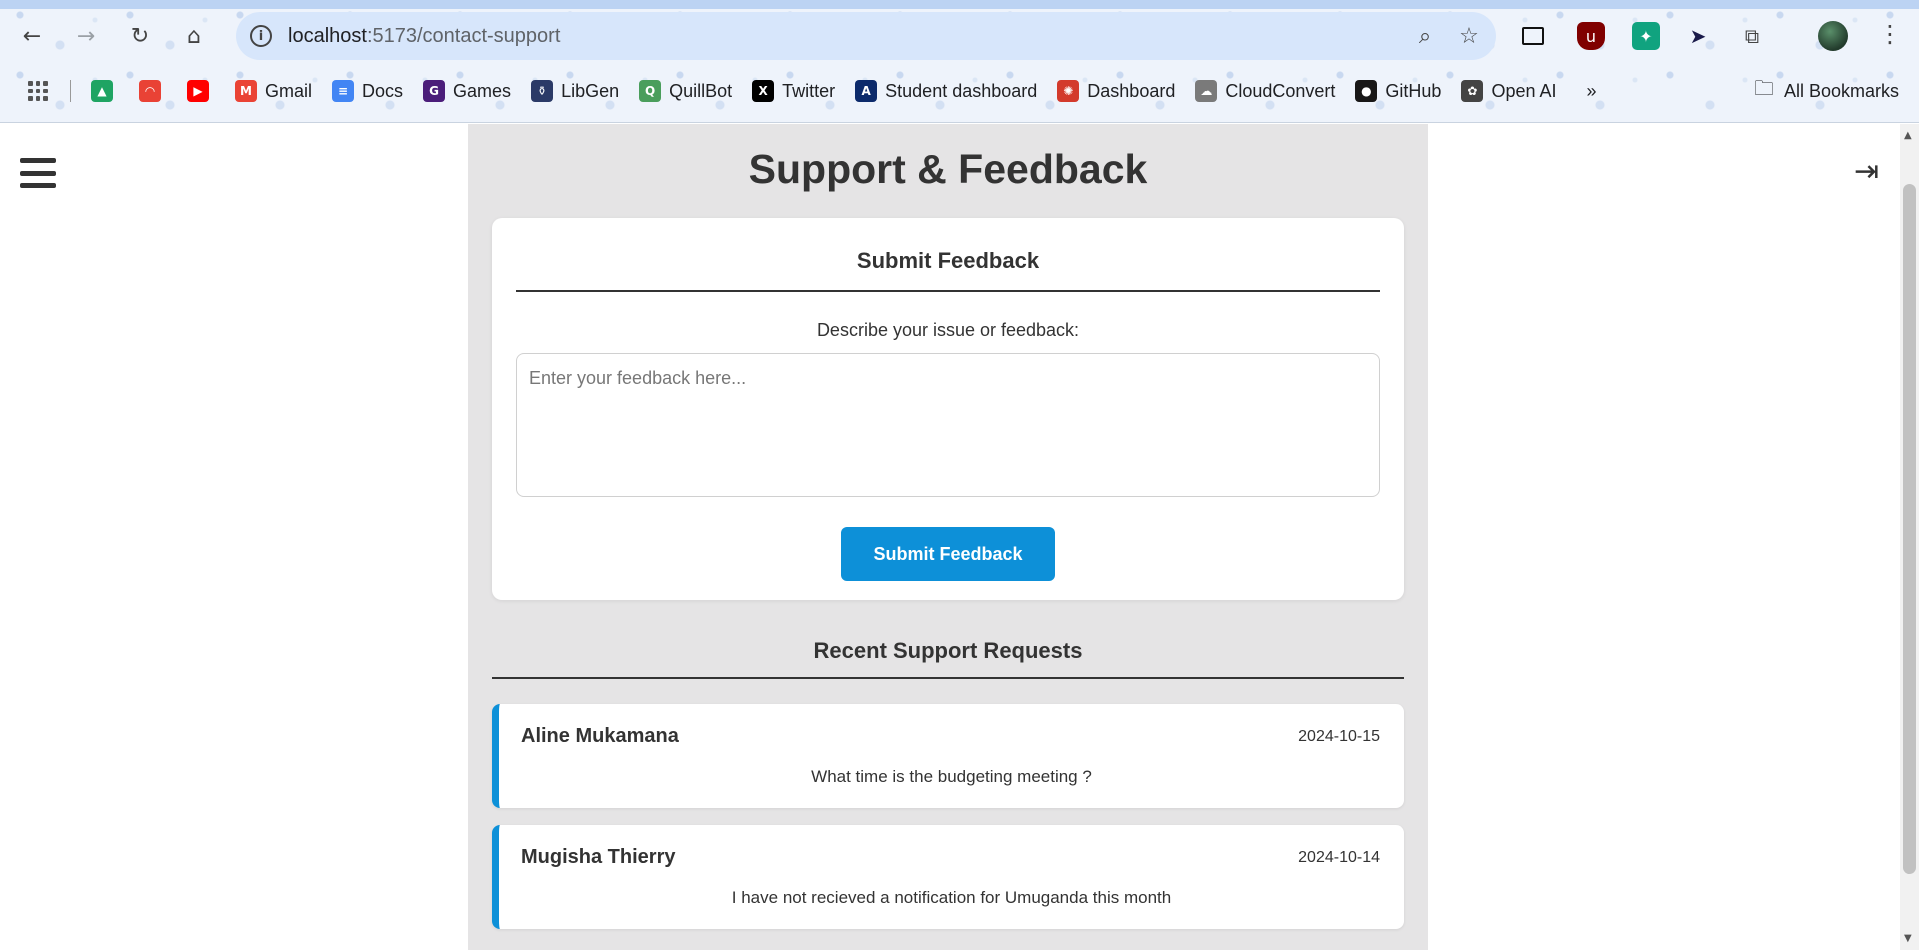 This screenshot has height=950, width=1919. Describe the element at coordinates (482, 90) in the screenshot. I see `bookmark-label: Games` at that location.